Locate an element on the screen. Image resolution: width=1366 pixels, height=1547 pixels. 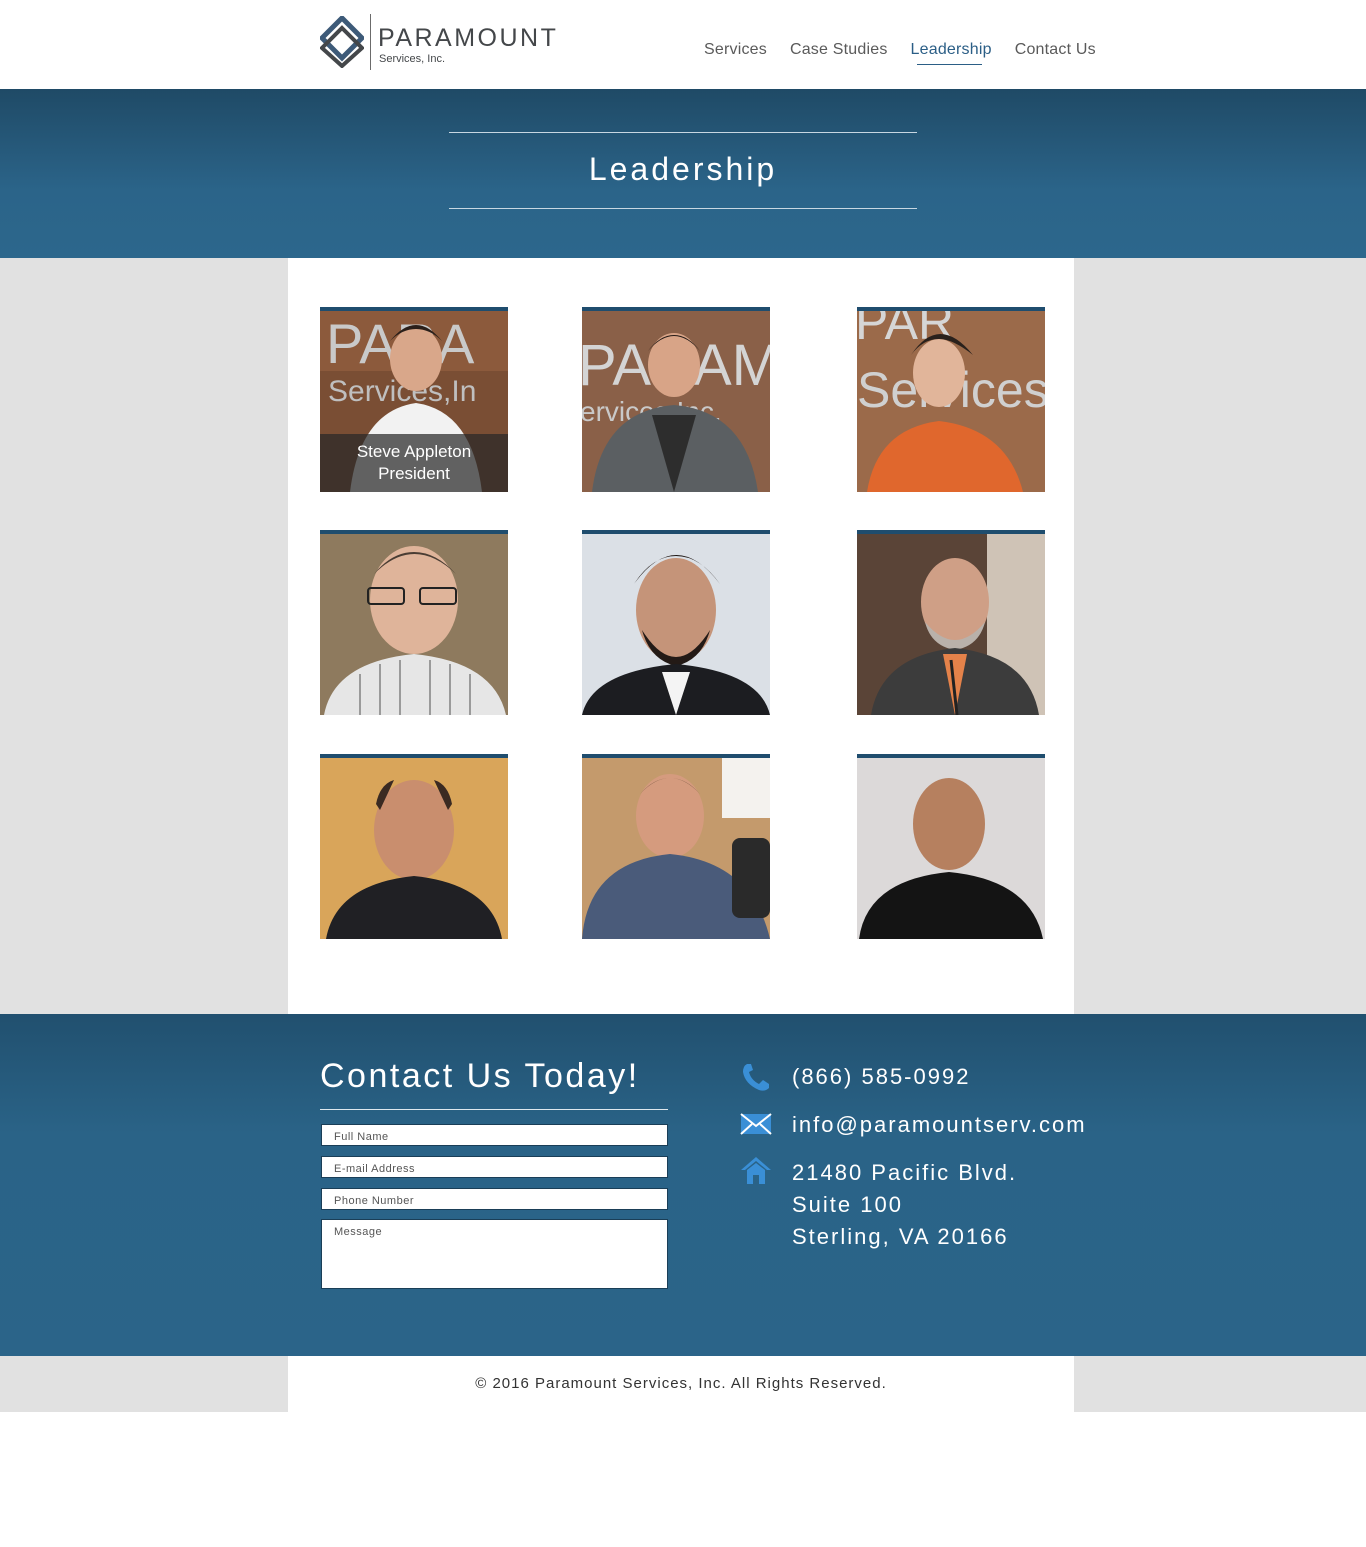
logo: PARAMOUNT Services, Inc. is located at coordinates (440, 42).